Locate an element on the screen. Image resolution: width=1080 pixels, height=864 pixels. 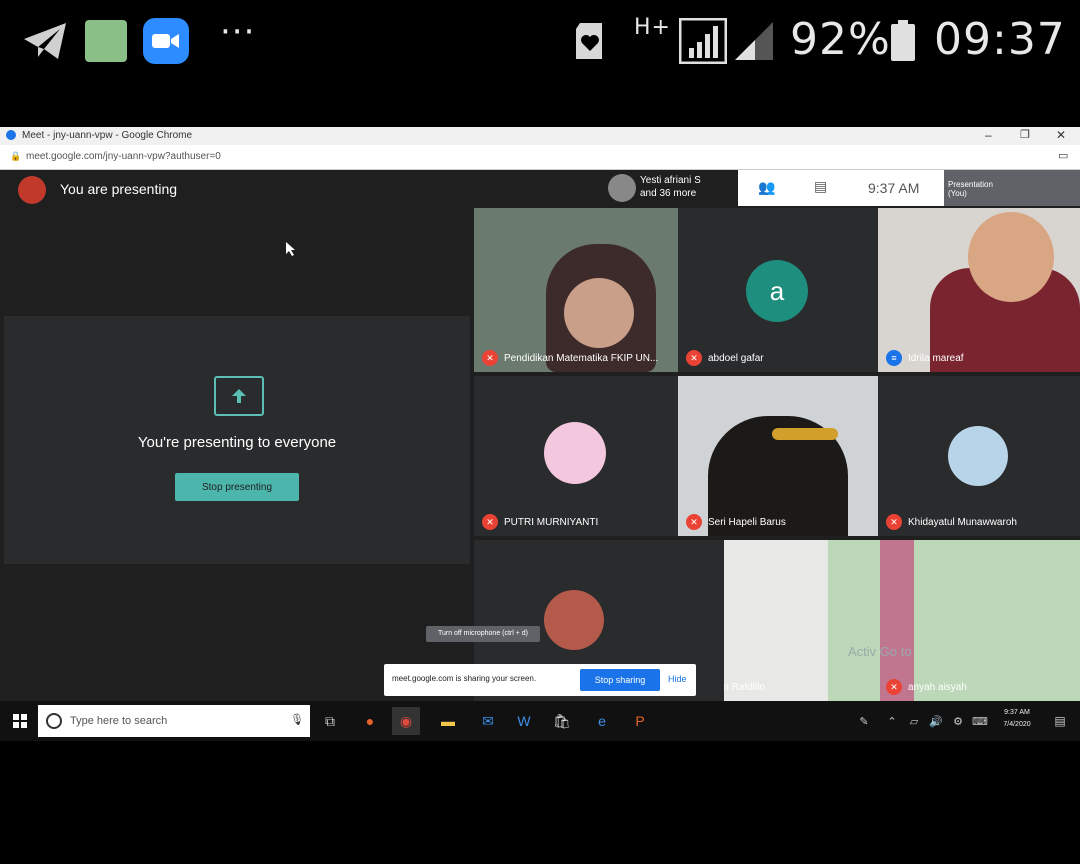
task-view-icon: ⧉ is located at coordinates (330, 721).